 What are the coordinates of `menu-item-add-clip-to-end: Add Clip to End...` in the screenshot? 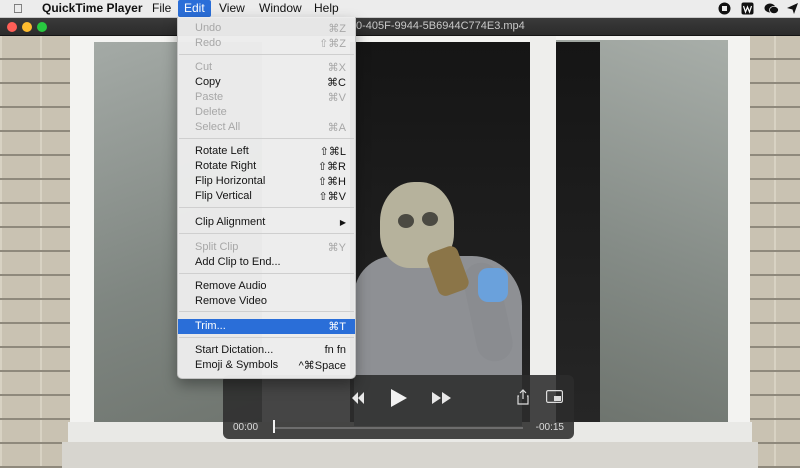 It's located at (266, 262).